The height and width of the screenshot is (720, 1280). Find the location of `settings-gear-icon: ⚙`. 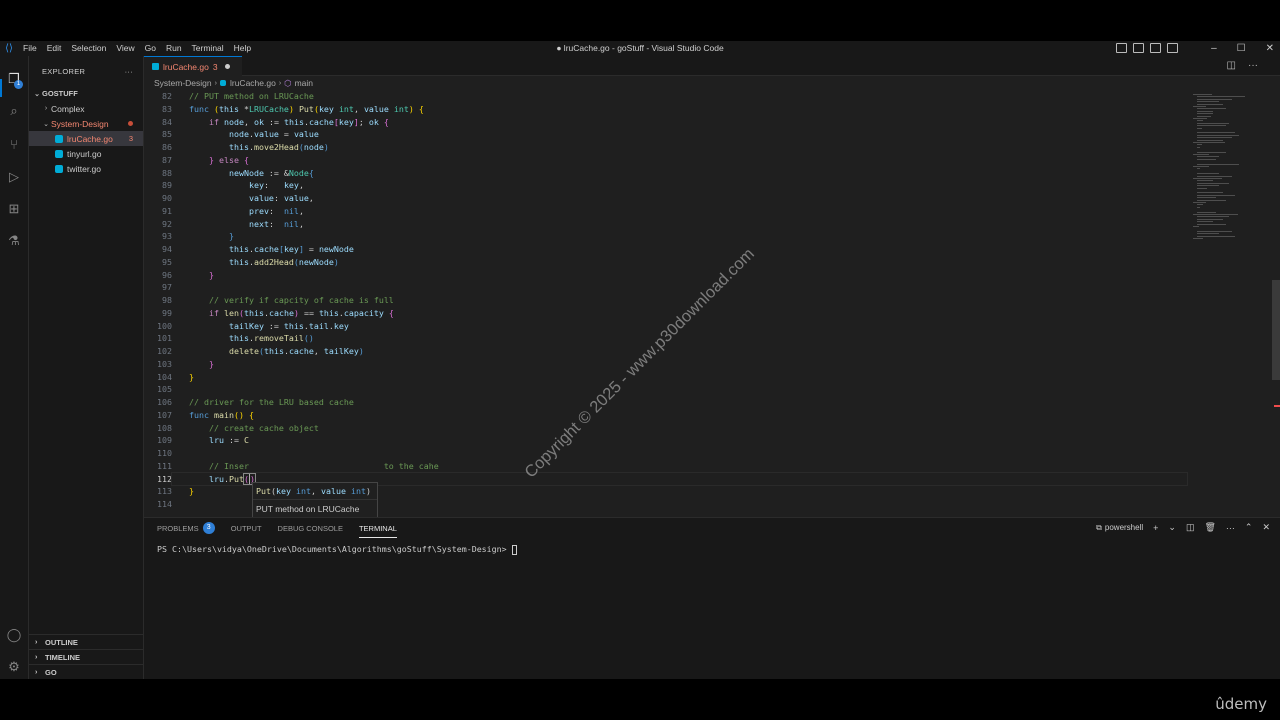

settings-gear-icon: ⚙ is located at coordinates (14, 667).